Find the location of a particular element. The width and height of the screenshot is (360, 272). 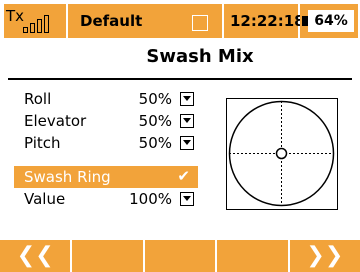

title-divider is located at coordinates (180, 79).